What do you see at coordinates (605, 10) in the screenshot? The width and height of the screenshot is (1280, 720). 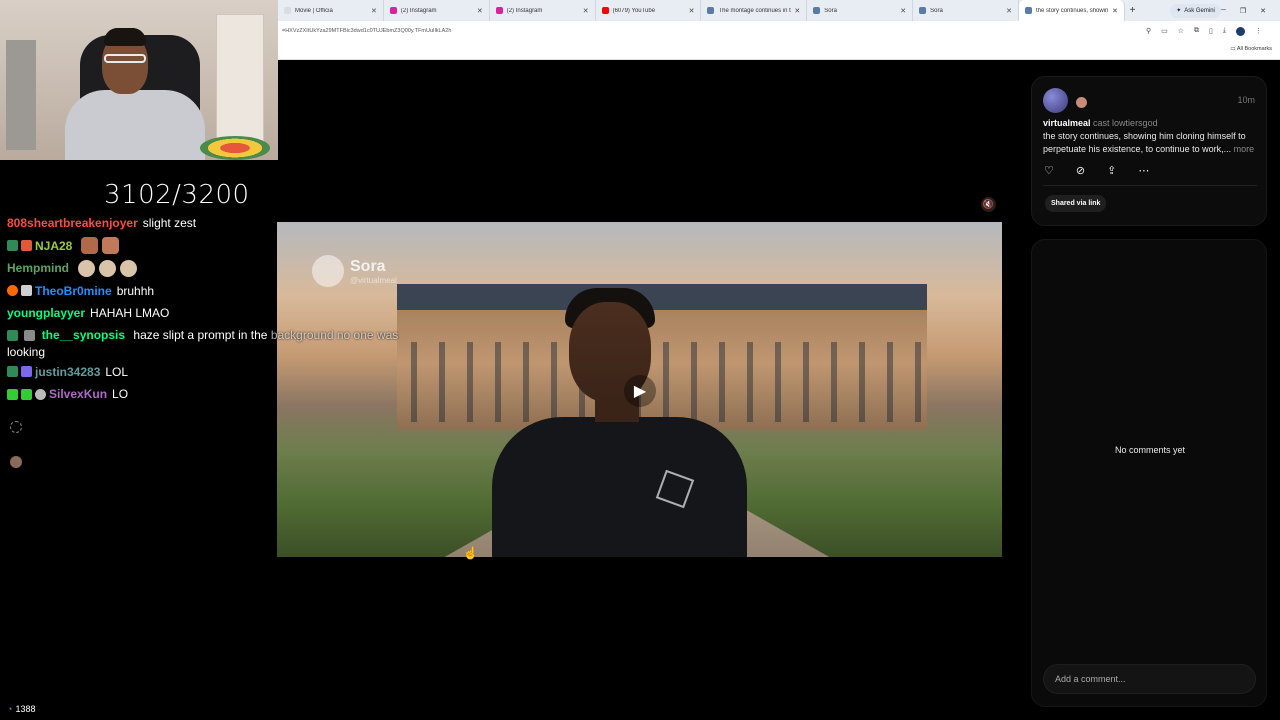 I see `youtube-icon` at bounding box center [605, 10].